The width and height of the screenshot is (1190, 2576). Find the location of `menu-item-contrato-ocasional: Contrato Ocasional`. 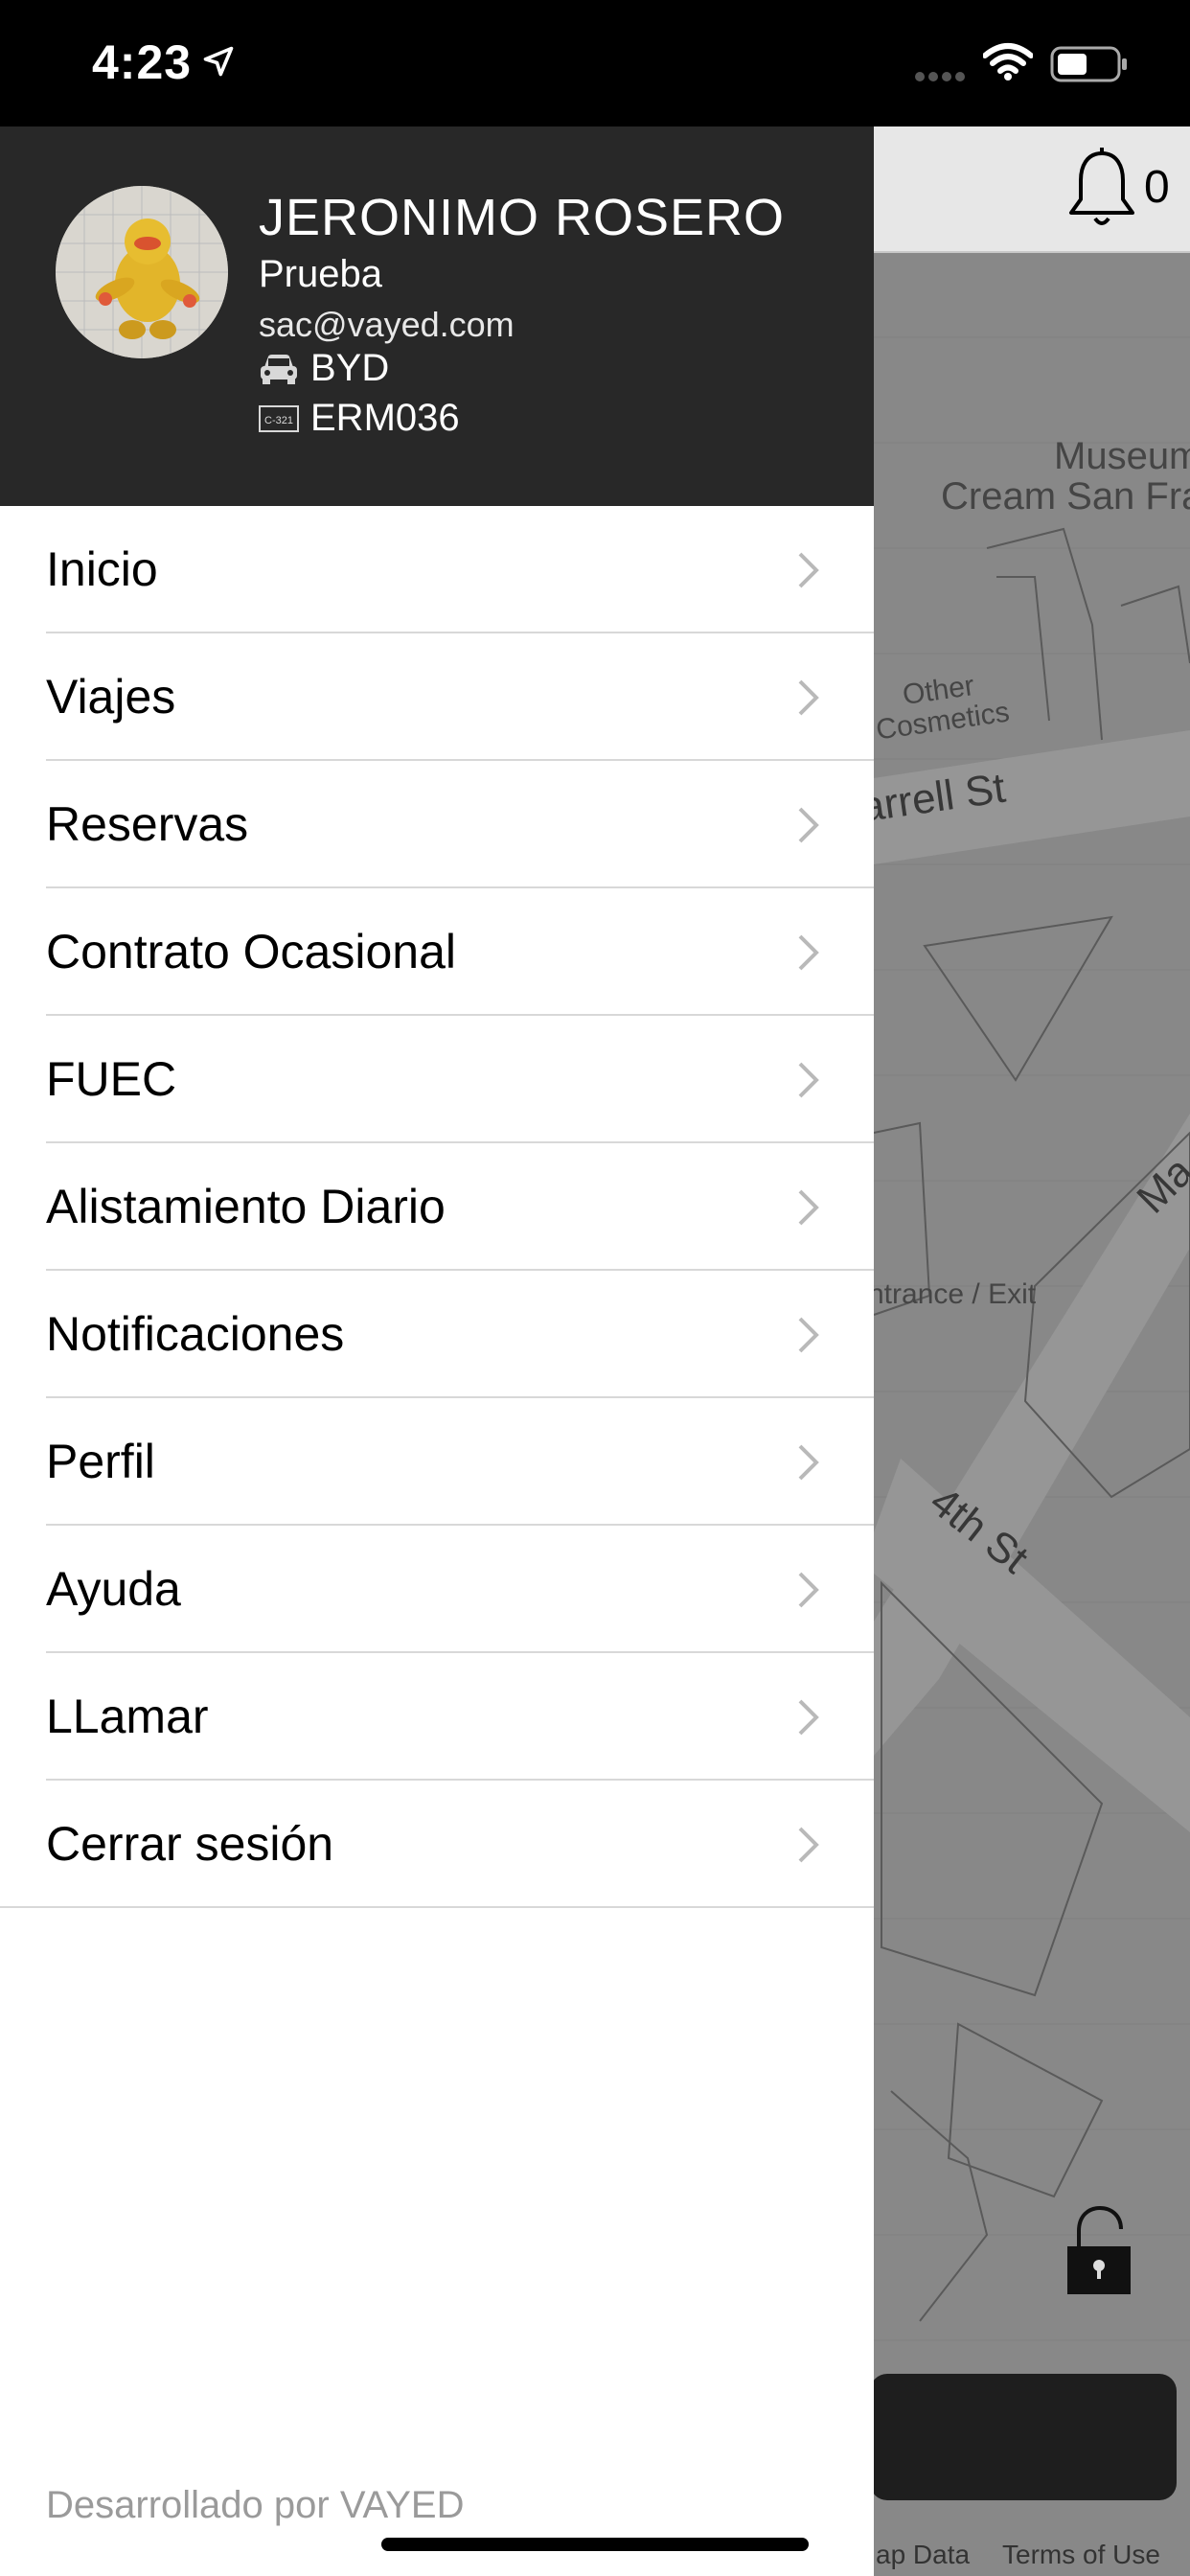

menu-item-contrato-ocasional: Contrato Ocasional is located at coordinates (437, 952).